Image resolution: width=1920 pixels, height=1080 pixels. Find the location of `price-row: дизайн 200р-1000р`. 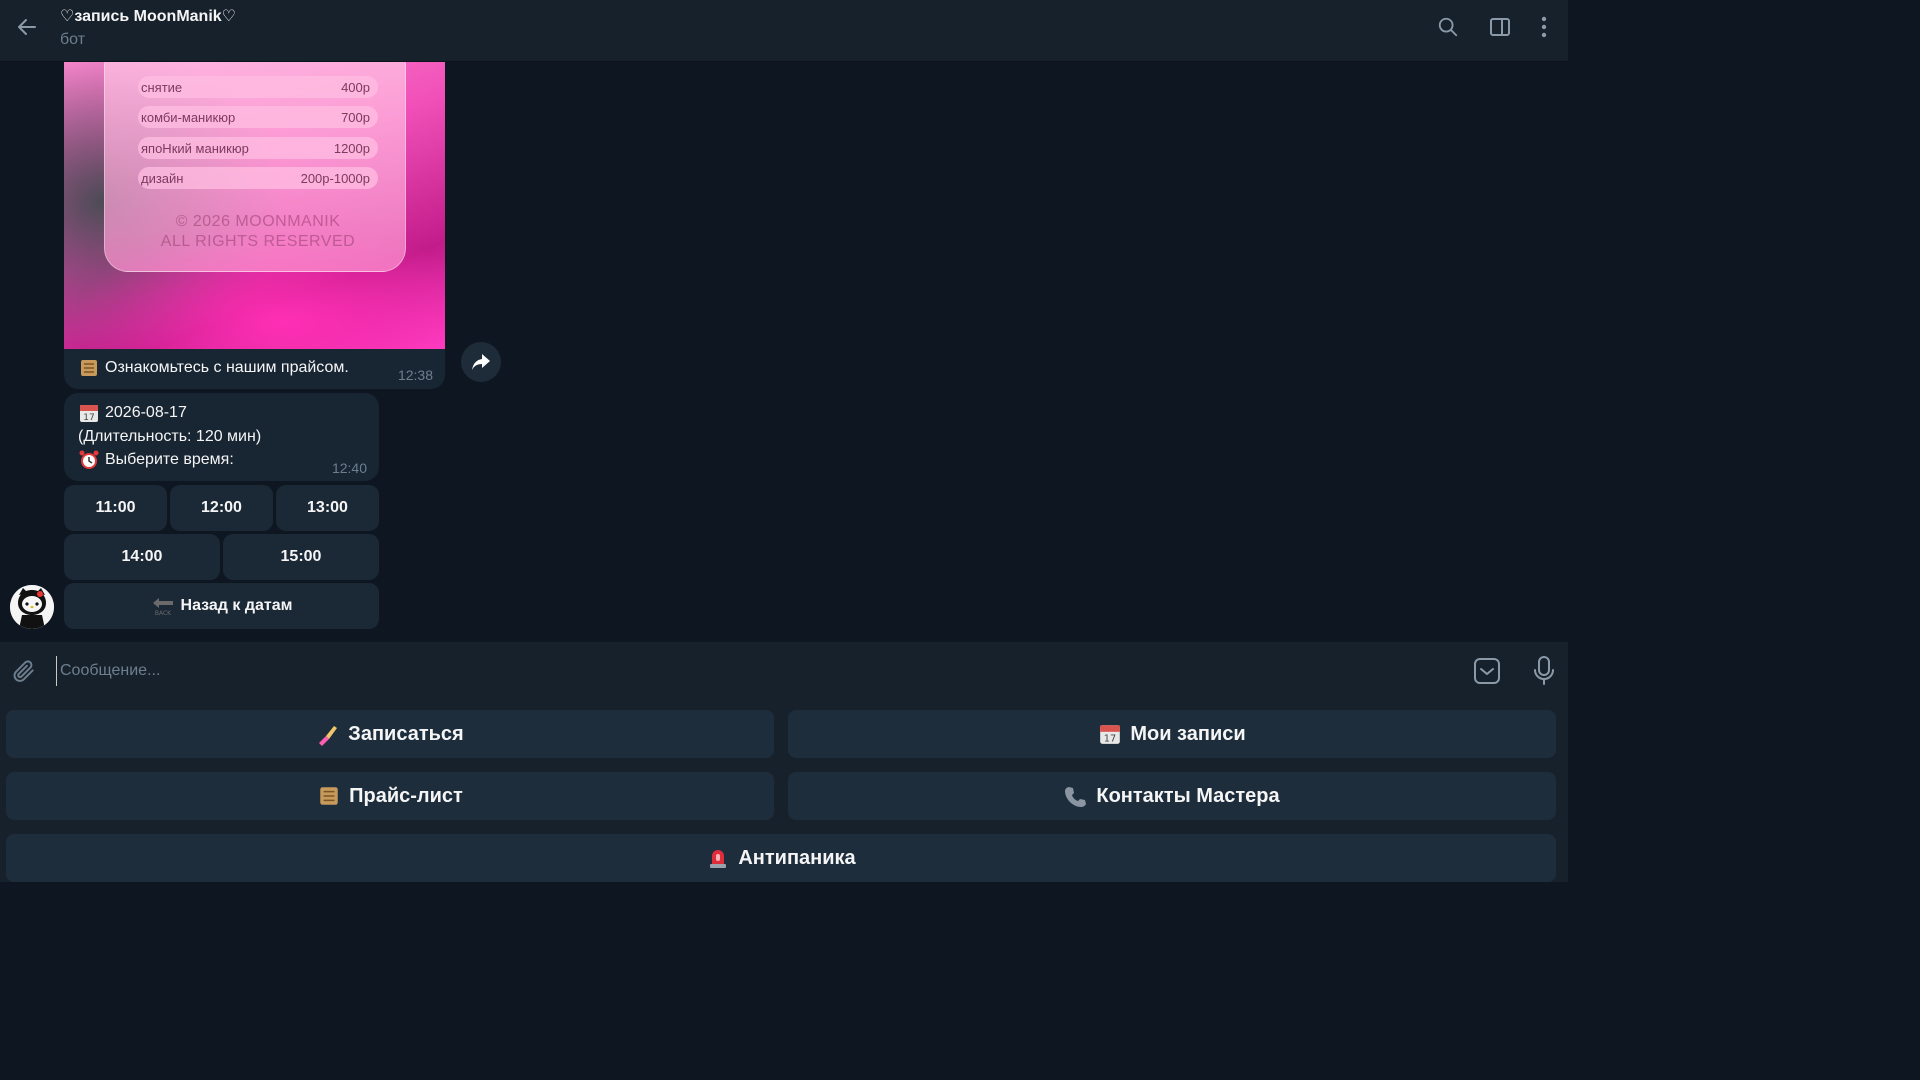

price-row: дизайн 200р-1000р is located at coordinates (258, 178).